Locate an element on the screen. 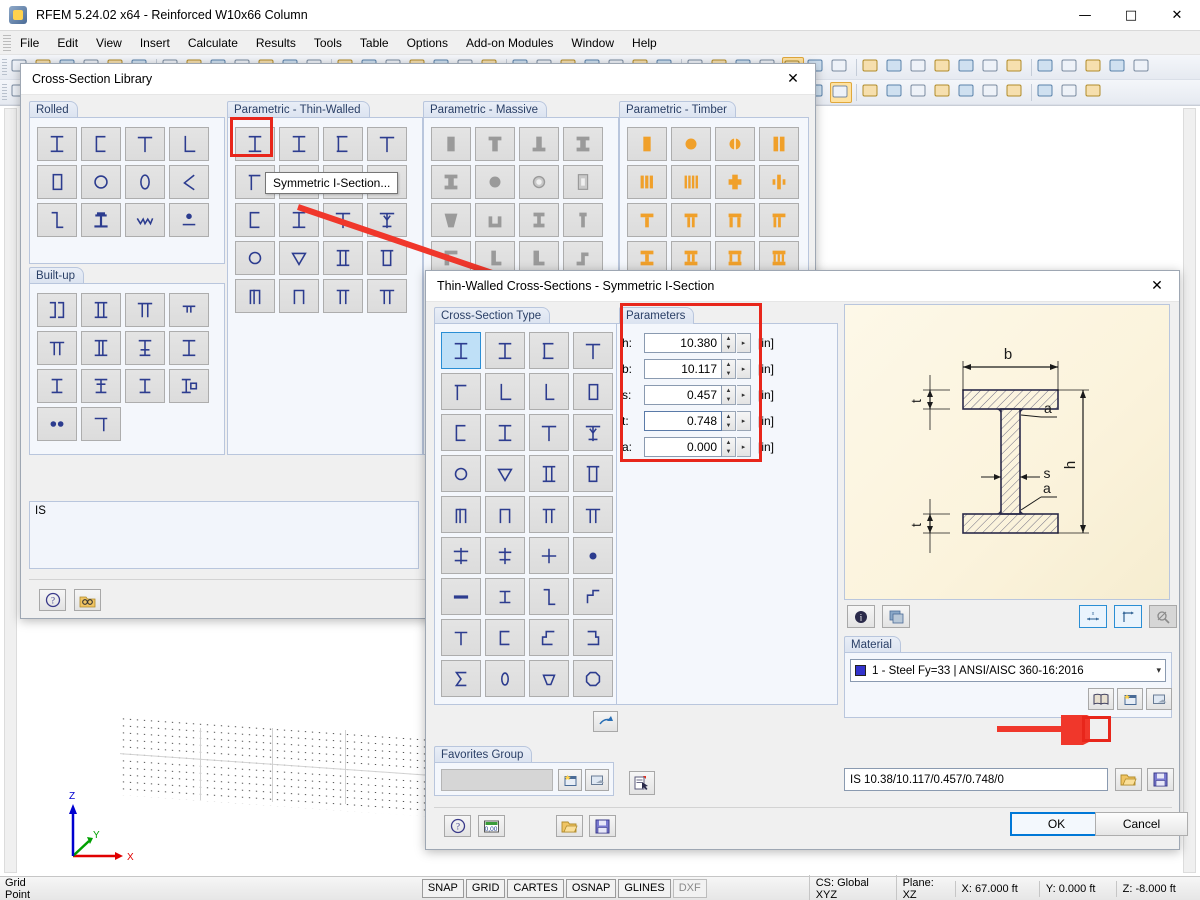 Image resolution: width=1200 pixels, height=900 pixels. rolled-icon-grid is located at coordinates (123, 182).